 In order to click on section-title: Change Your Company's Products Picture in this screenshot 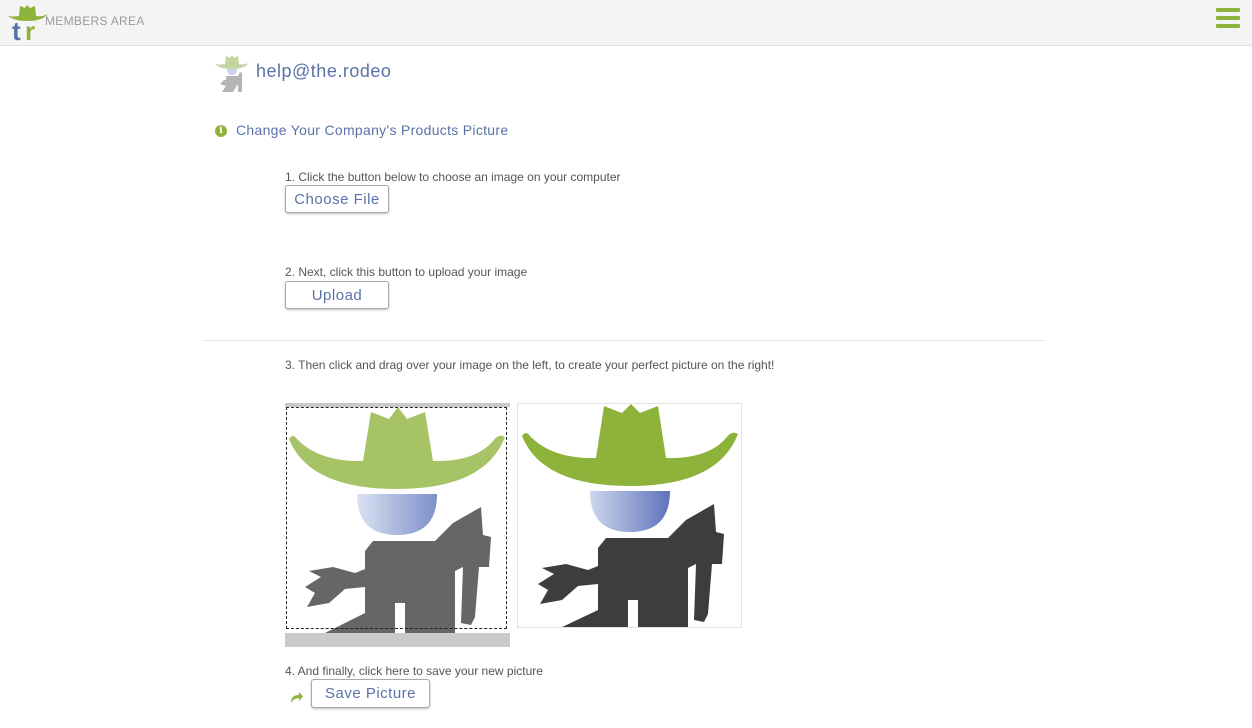, I will do `click(372, 130)`.